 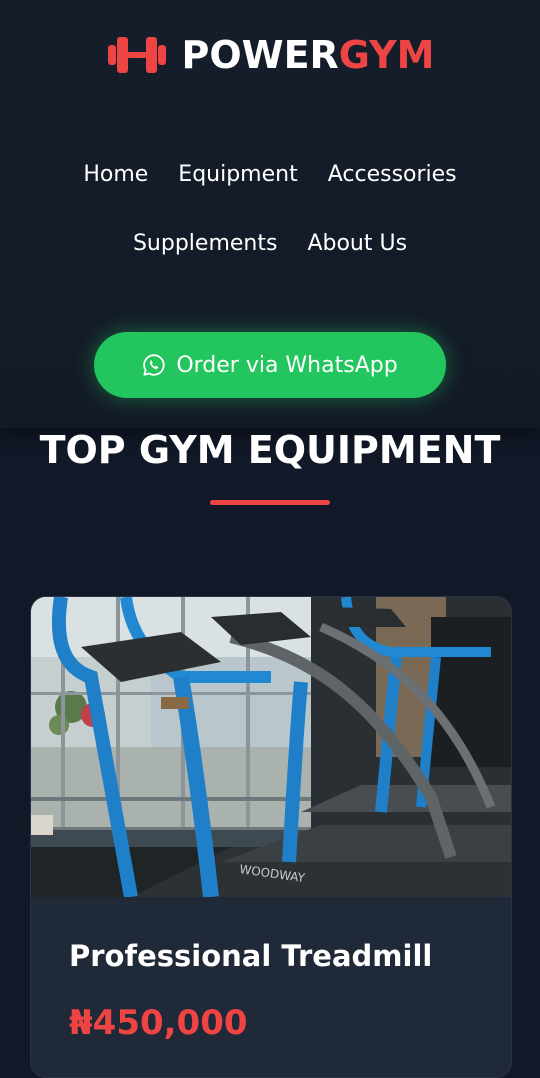 I want to click on nav-link-equipment: Equipment, so click(x=237, y=175).